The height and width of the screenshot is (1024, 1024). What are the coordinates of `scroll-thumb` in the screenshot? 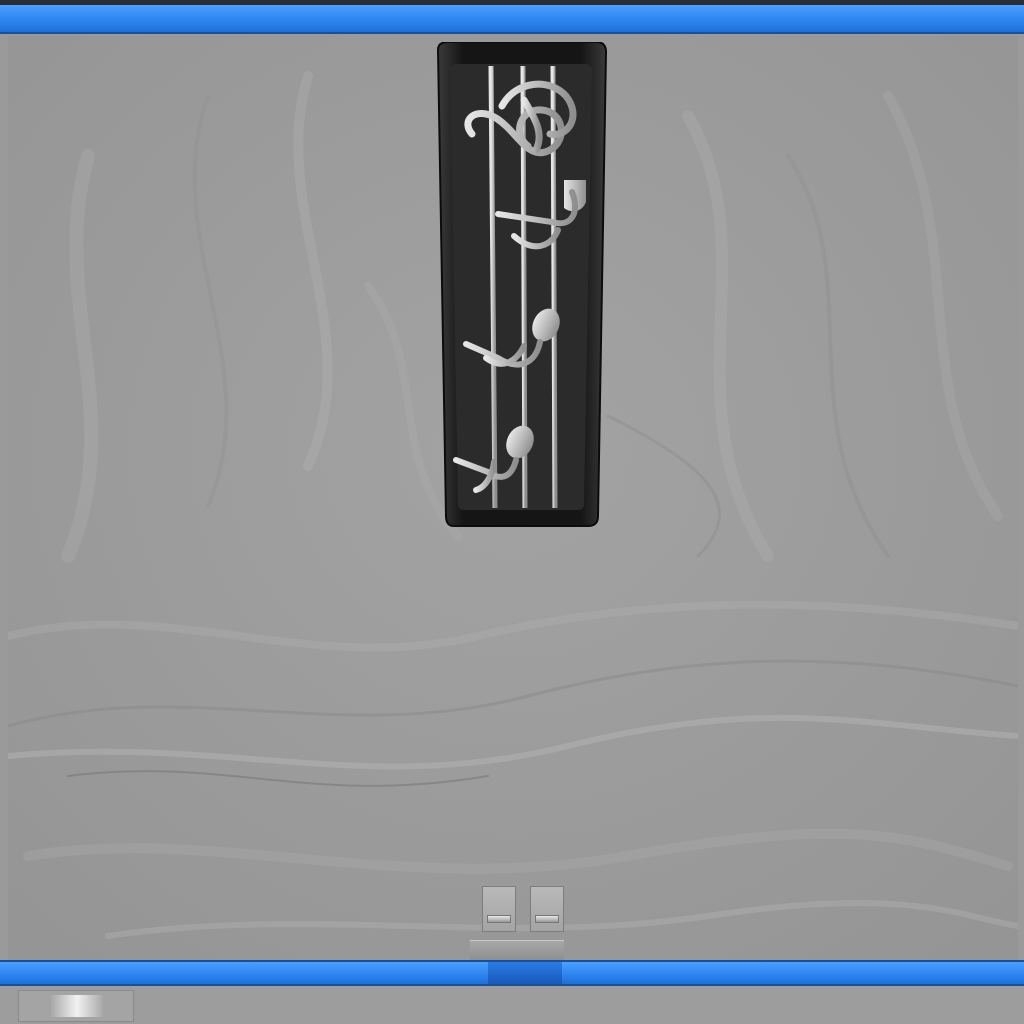 It's located at (76, 1006).